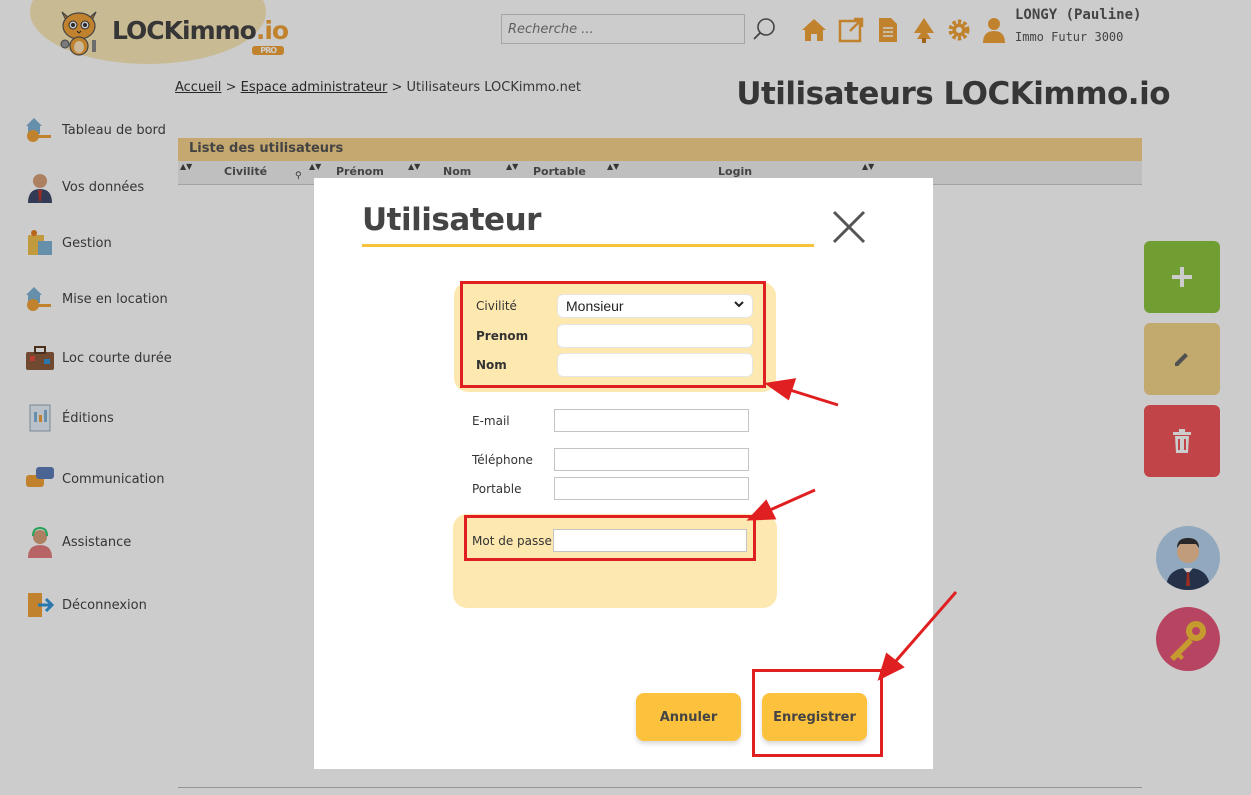 This screenshot has width=1251, height=795. What do you see at coordinates (651, 459) in the screenshot?
I see `telephone-input` at bounding box center [651, 459].